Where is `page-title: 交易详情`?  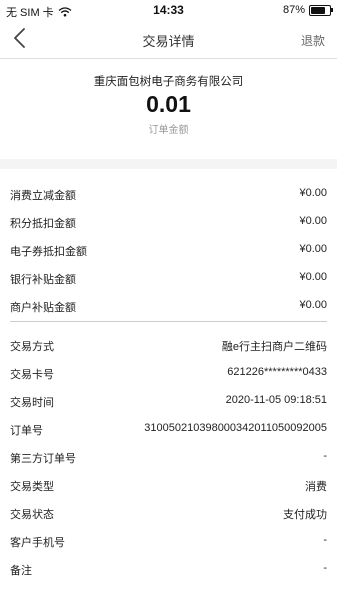 page-title: 交易详情 is located at coordinates (168, 41).